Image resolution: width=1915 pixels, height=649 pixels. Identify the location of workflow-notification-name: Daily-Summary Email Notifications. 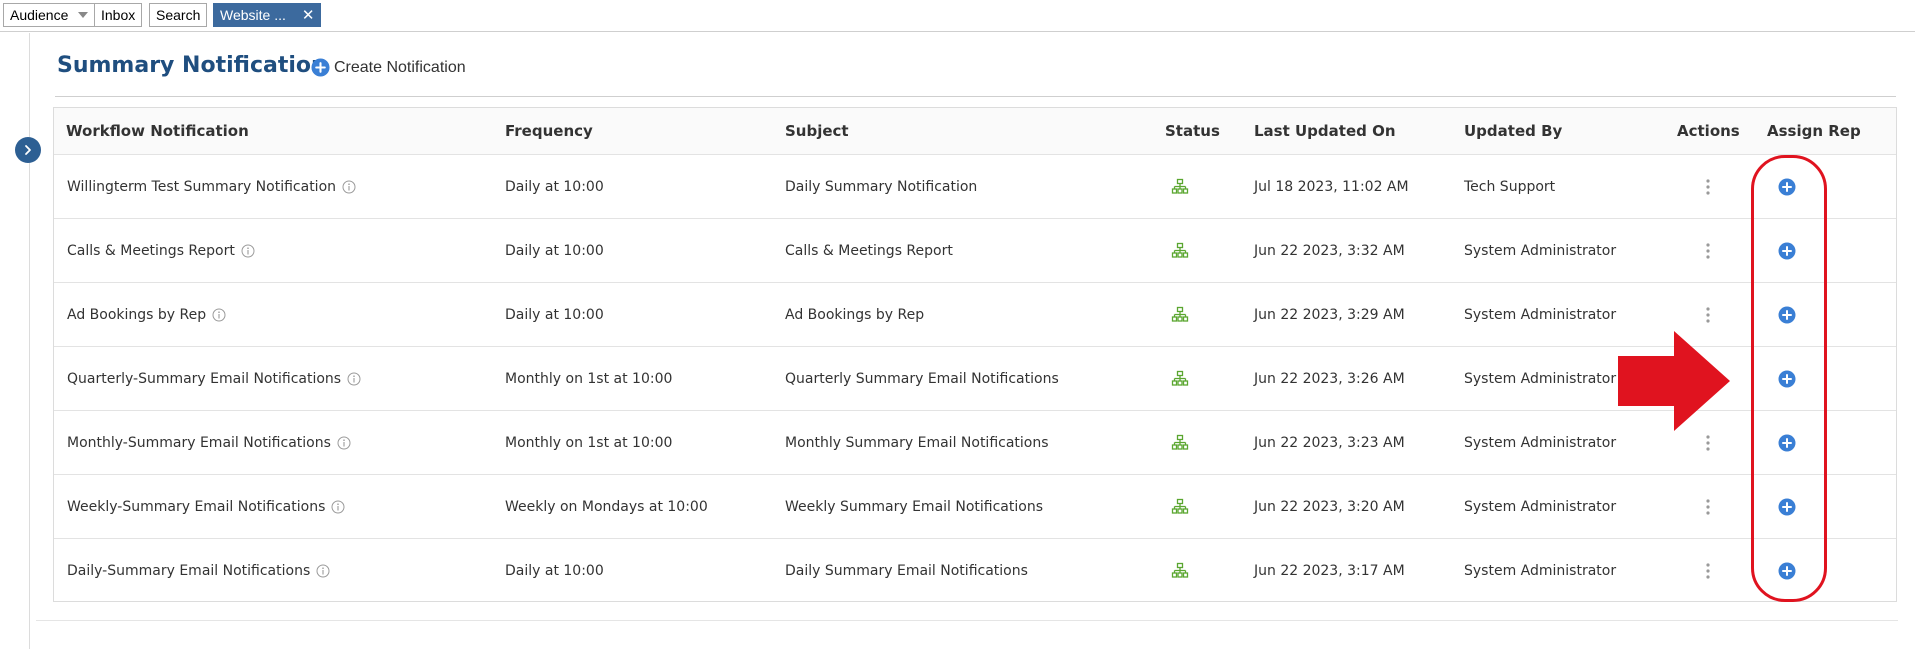
(188, 571).